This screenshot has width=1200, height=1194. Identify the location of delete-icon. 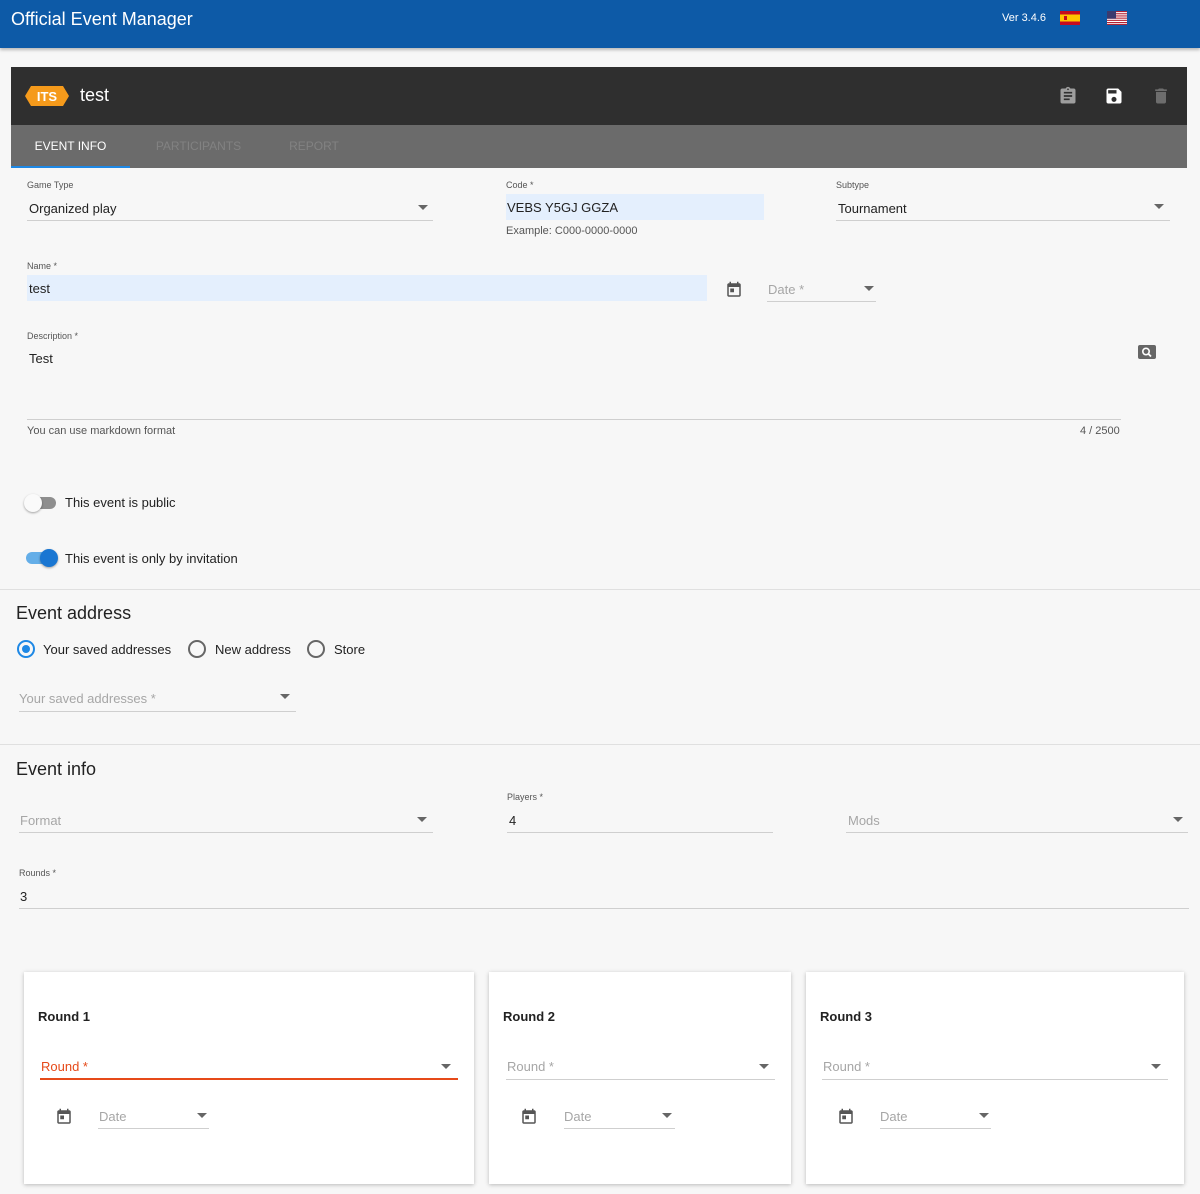
(1161, 96).